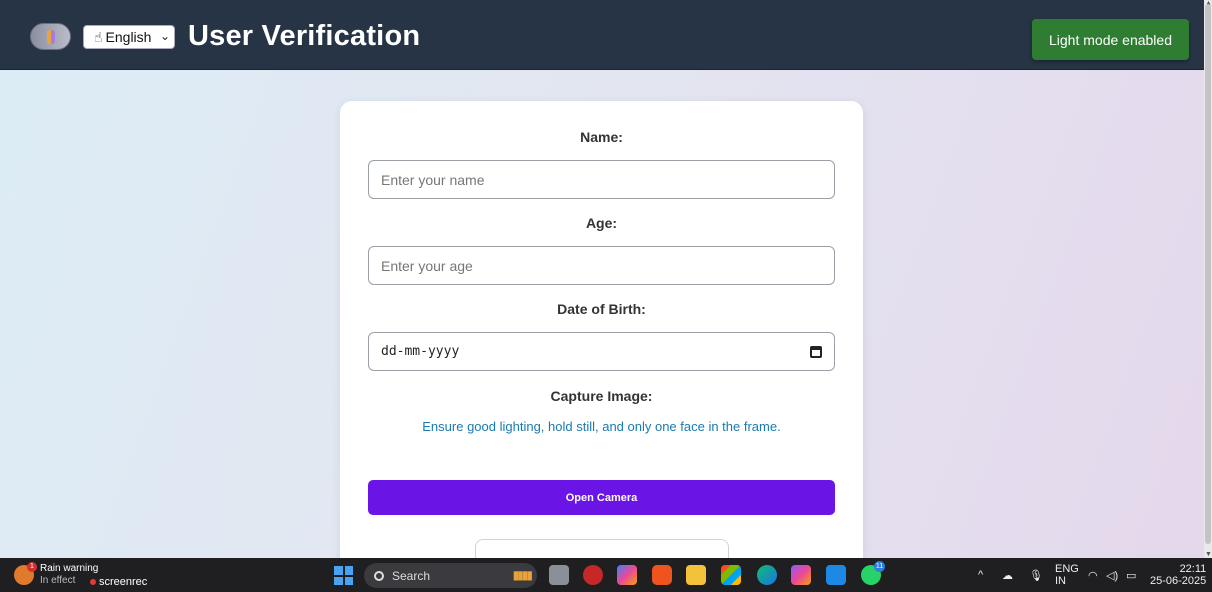 Image resolution: width=1212 pixels, height=592 pixels. I want to click on weather-widget: 1 Rain warning In effect, so click(56, 574).